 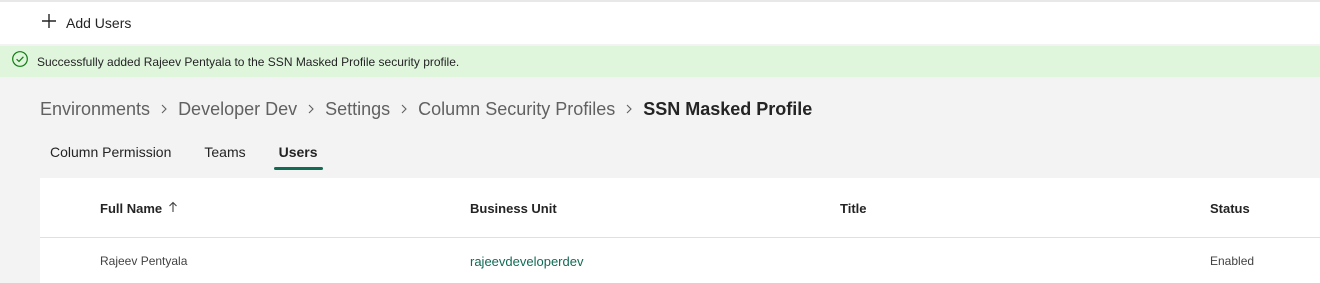 What do you see at coordinates (298, 152) in the screenshot?
I see `tab-users: Users` at bounding box center [298, 152].